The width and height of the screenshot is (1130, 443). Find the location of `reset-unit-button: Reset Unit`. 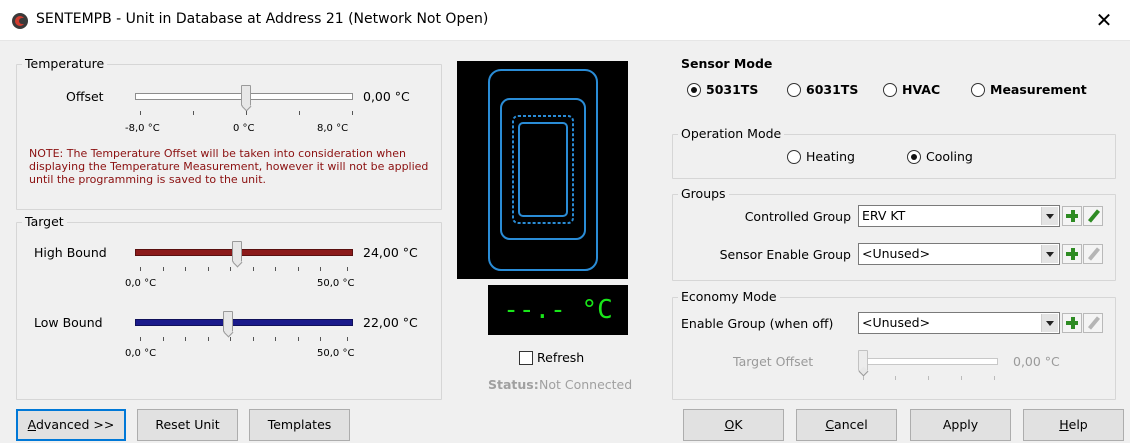

reset-unit-button: Reset Unit is located at coordinates (187, 425).